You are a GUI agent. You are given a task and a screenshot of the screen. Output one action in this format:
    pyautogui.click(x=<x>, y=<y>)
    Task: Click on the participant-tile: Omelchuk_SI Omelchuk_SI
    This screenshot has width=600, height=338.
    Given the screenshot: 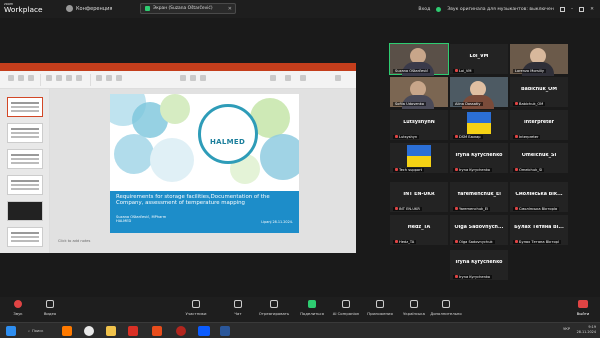 What is the action you would take?
    pyautogui.click(x=539, y=158)
    